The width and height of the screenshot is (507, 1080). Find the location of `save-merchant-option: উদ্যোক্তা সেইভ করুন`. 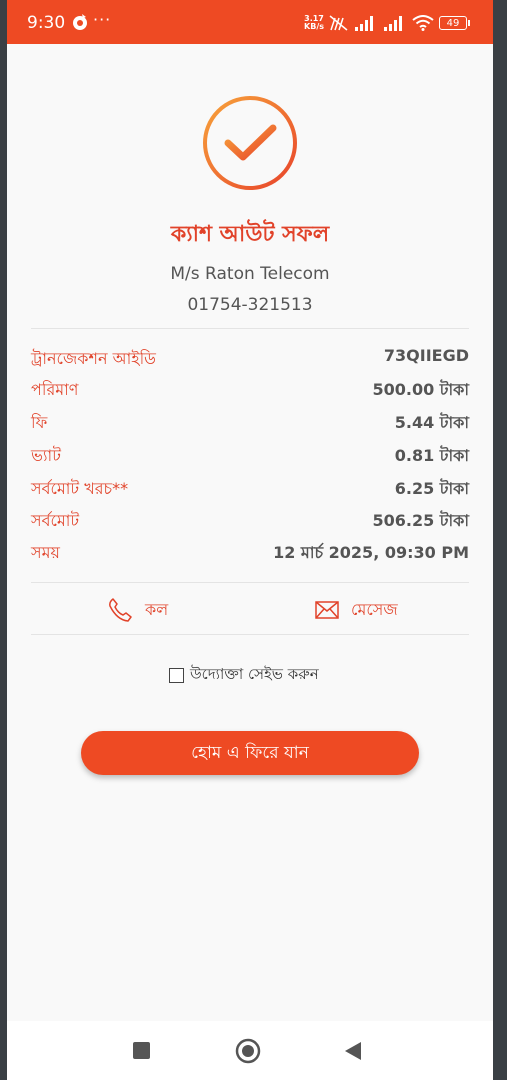

save-merchant-option: উদ্যোক্তা সেইভ করুন is located at coordinates (244, 675).